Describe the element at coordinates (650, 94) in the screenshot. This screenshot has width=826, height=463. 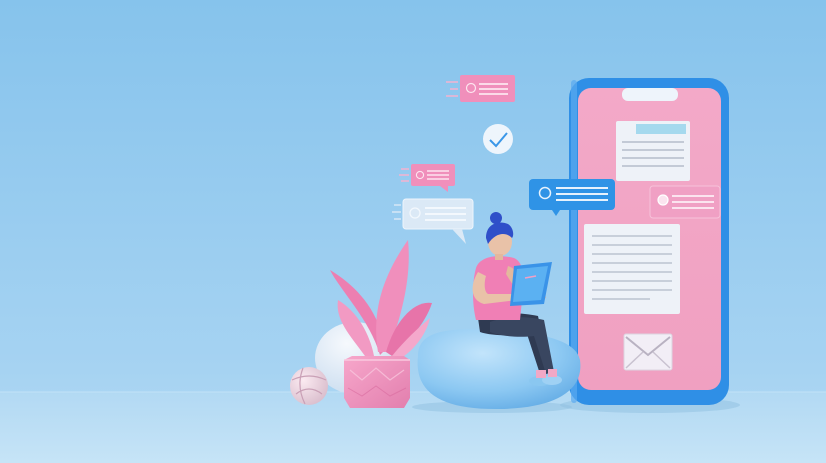
I see `phone-notch` at that location.